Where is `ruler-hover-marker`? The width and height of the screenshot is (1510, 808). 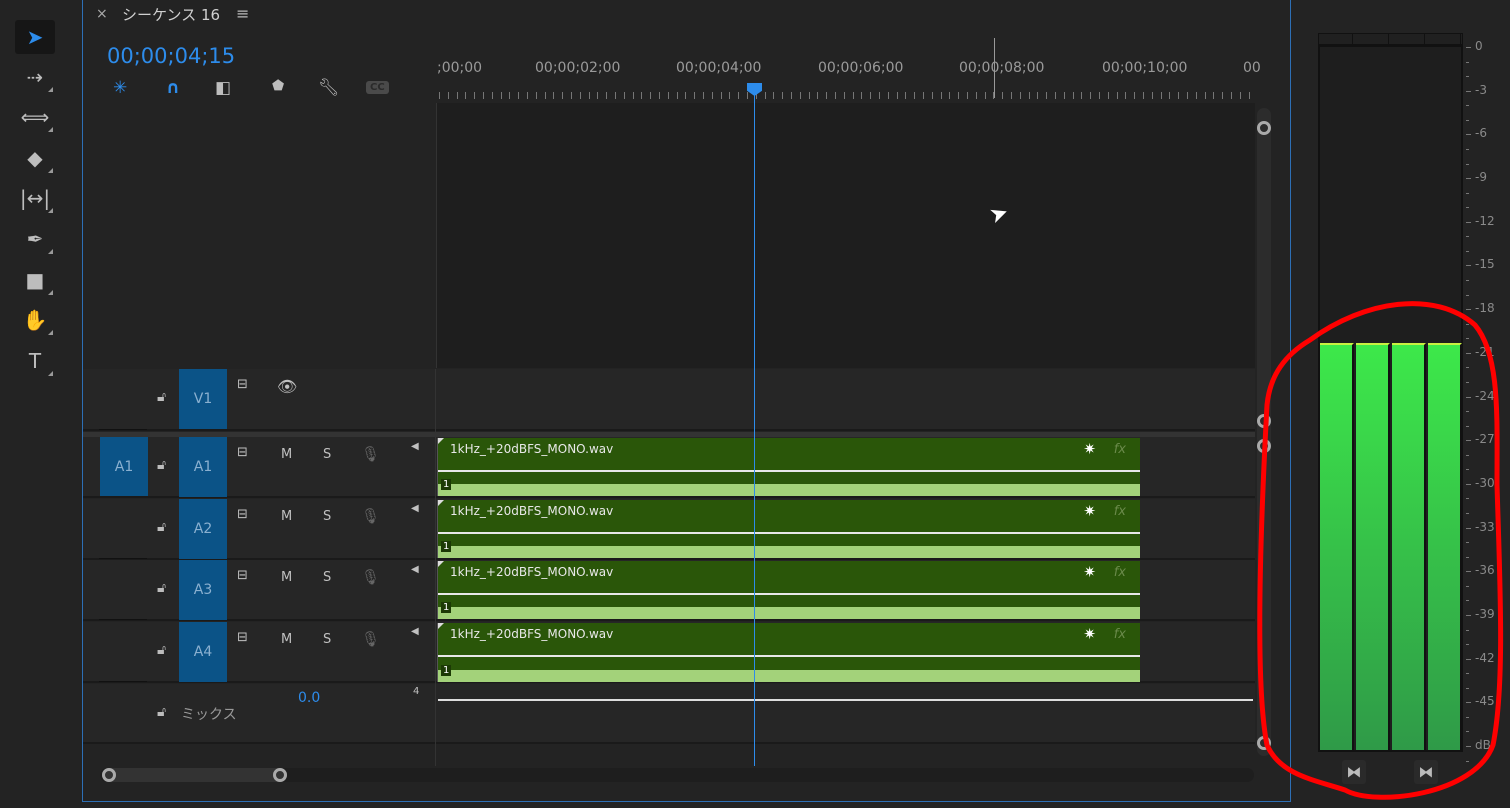
ruler-hover-marker is located at coordinates (994, 68).